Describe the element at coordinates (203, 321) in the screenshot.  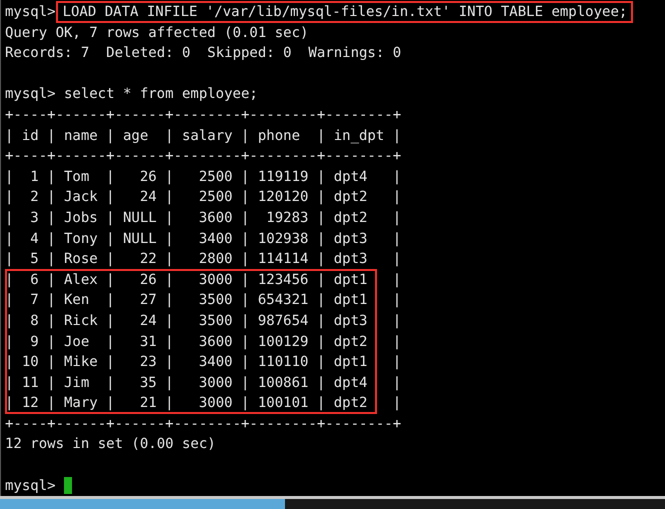
I see `table-row-text: | 8 | Rick | 24 | 3500 | 987654 | dpt3 |` at that location.